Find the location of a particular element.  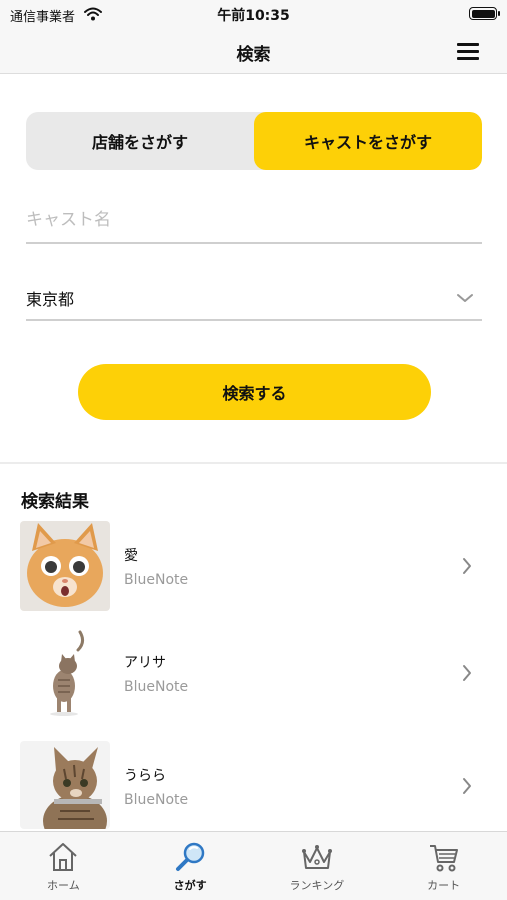

result-item: うらら BlueNote is located at coordinates (253, 791).